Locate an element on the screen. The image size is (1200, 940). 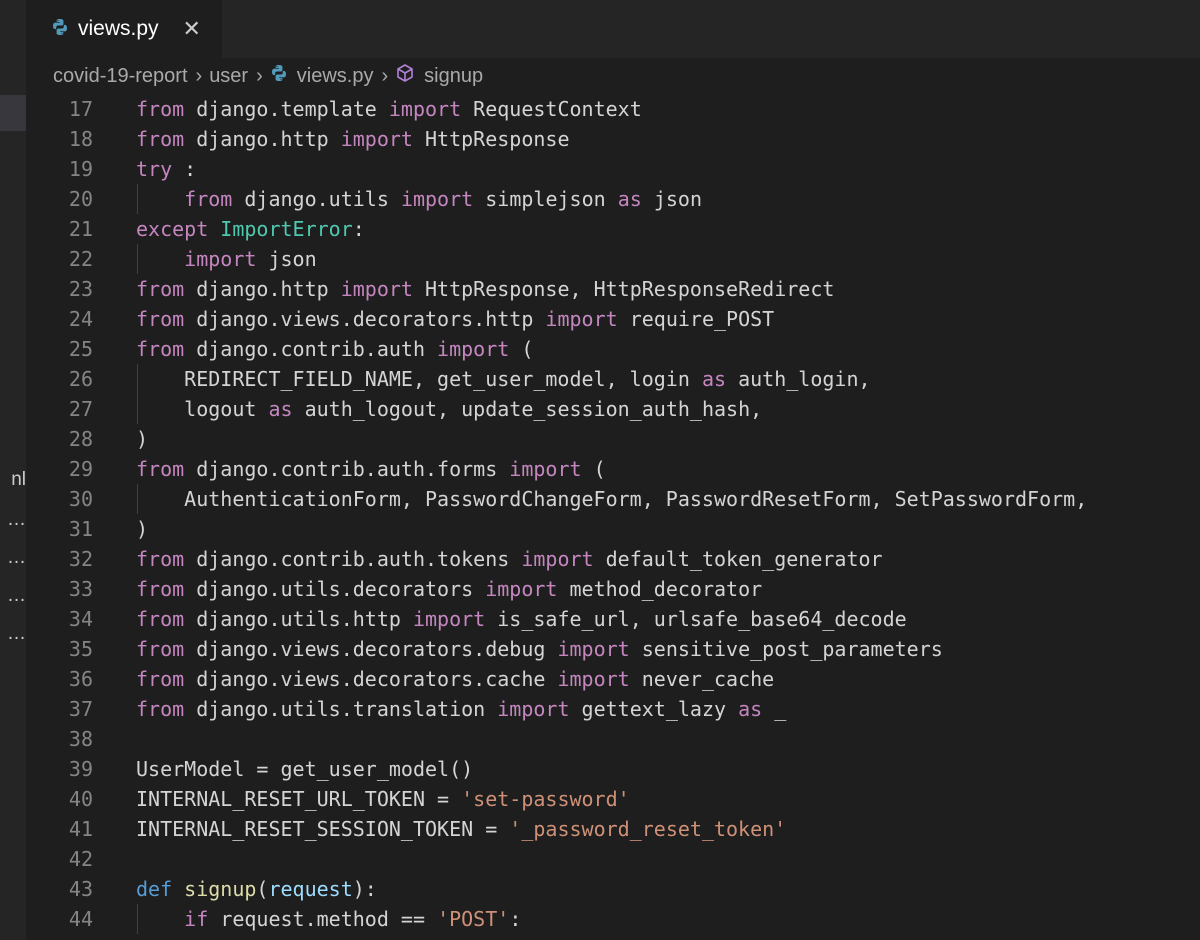
code-token: as is located at coordinates (629, 199).